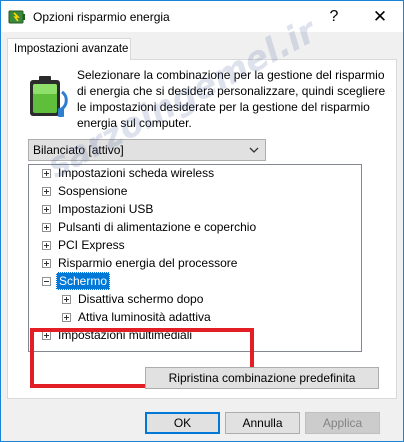 This screenshot has width=404, height=442. I want to click on chevron-down-icon, so click(254, 150).